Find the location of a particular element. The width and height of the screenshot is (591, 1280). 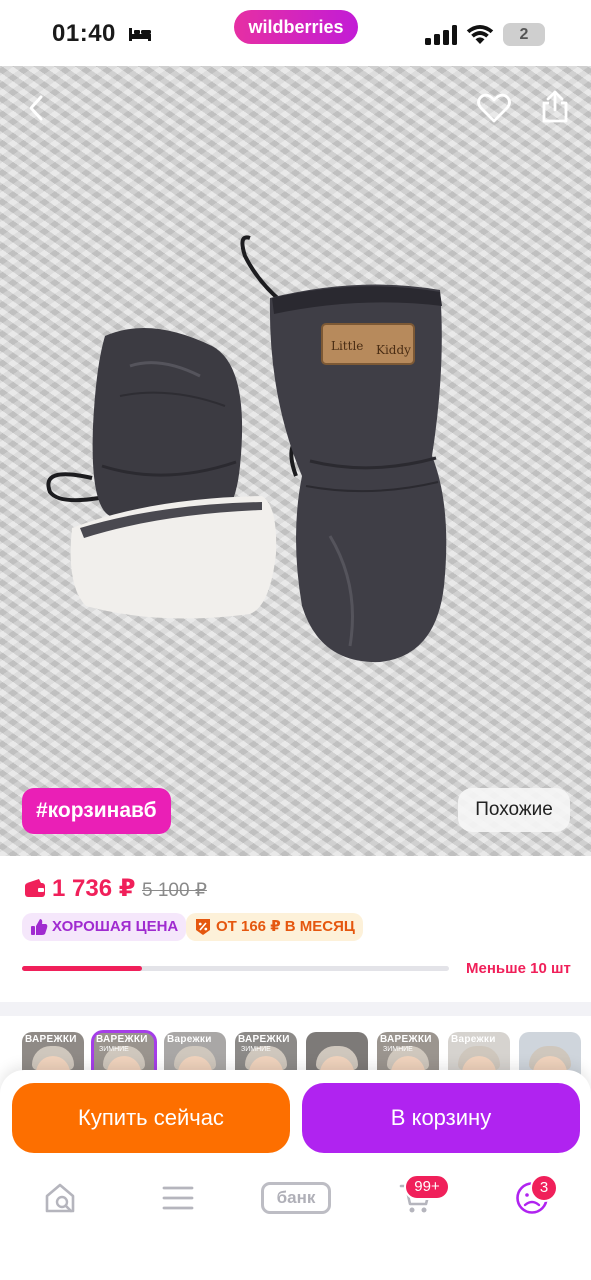

tab-bank: банк is located at coordinates (296, 1198).